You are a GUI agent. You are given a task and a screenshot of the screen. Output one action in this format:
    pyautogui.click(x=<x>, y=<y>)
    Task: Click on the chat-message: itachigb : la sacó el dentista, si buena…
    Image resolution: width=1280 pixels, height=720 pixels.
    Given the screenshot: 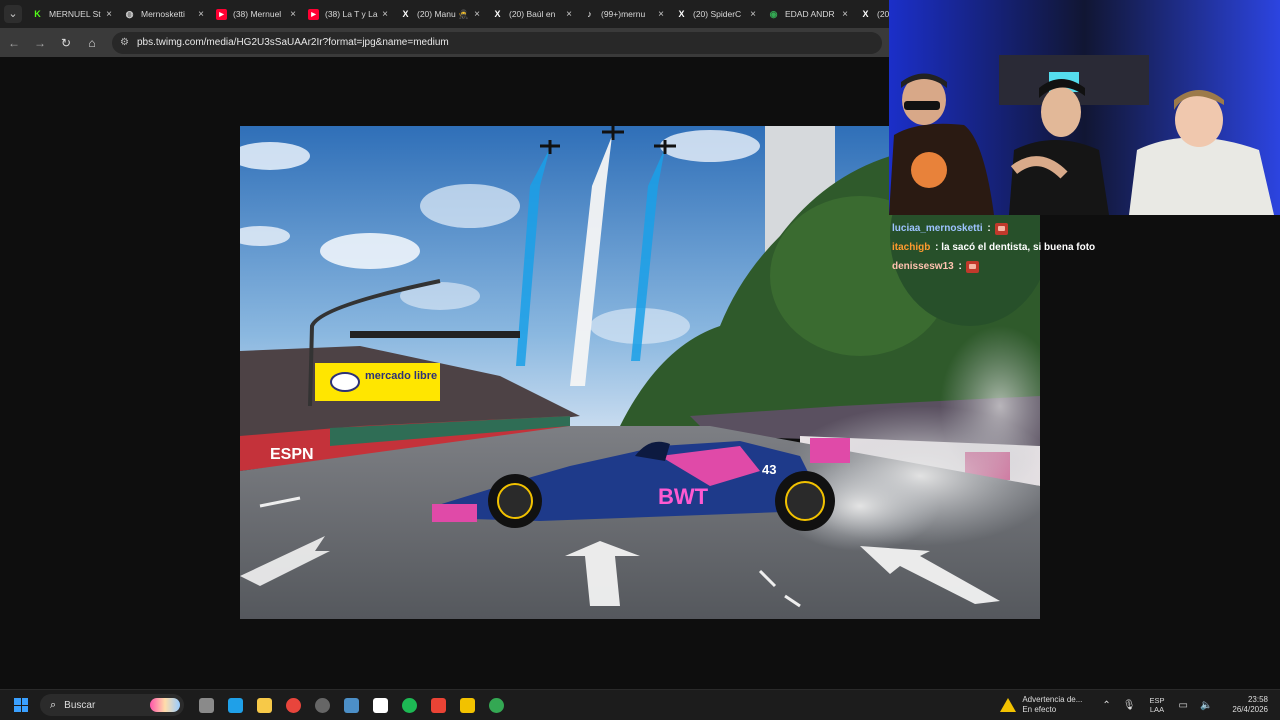 What is the action you would take?
    pyautogui.click(x=1022, y=247)
    